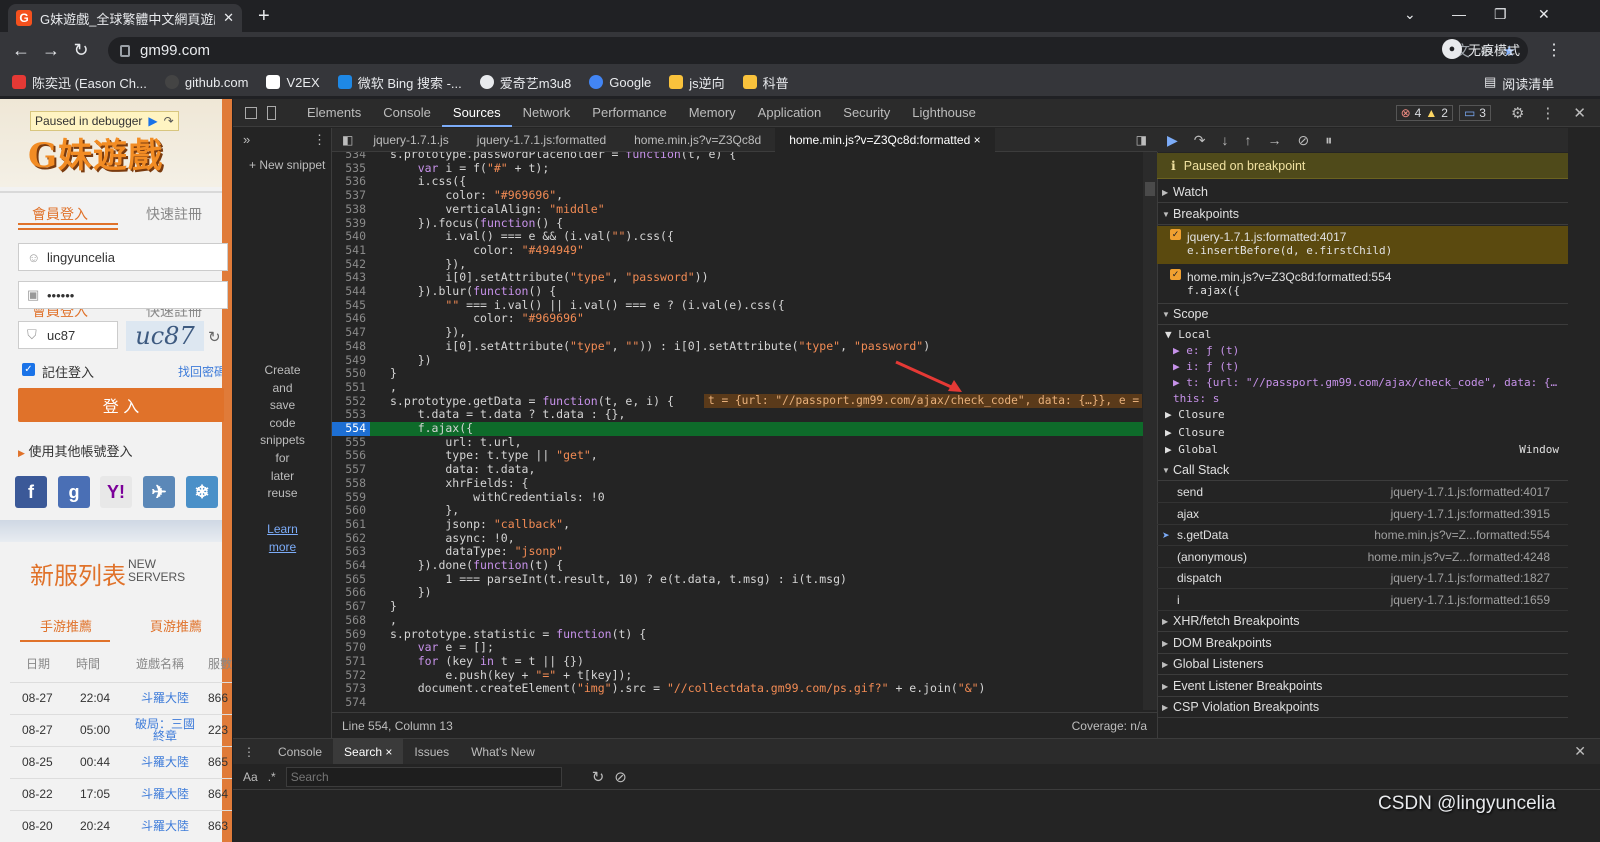 The width and height of the screenshot is (1600, 842). What do you see at coordinates (228, 18) in the screenshot?
I see `close-tab-icon: ✕` at bounding box center [228, 18].